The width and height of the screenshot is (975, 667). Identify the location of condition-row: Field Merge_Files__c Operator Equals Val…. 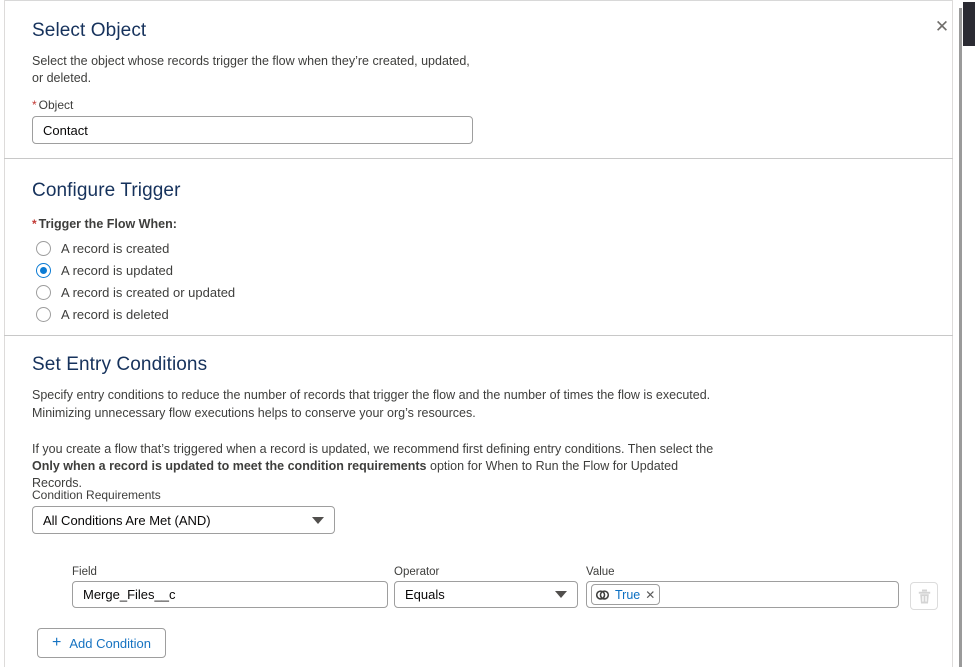
(478, 588).